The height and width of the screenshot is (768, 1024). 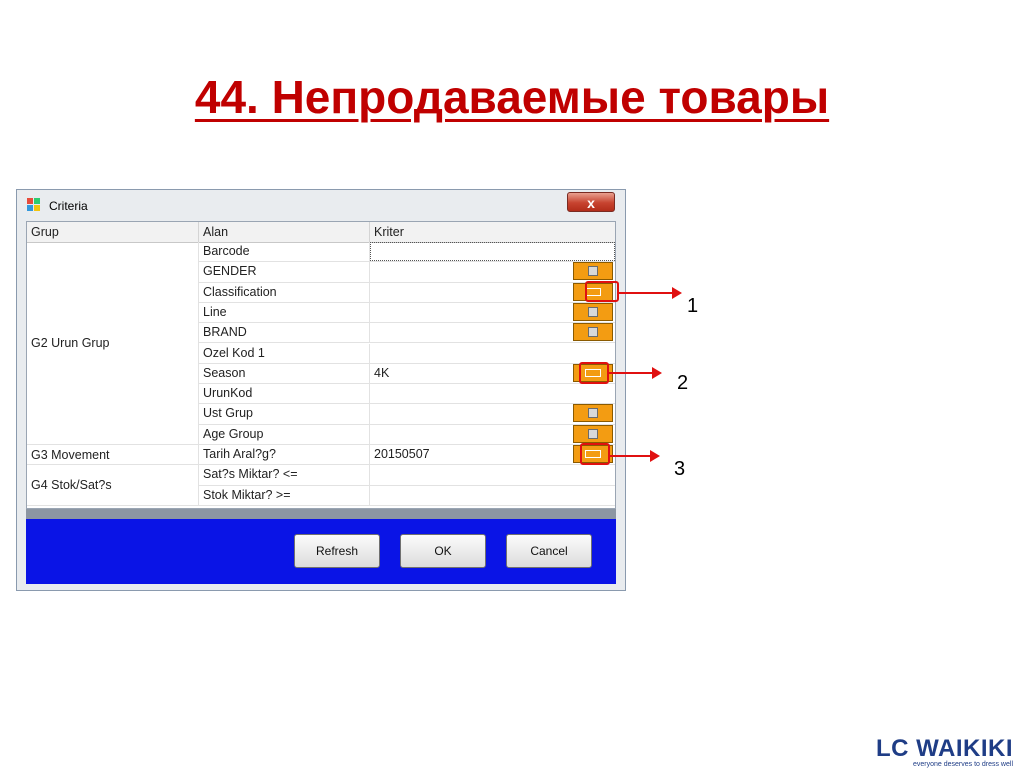 I want to click on table-row: Classification, so click(x=407, y=292).